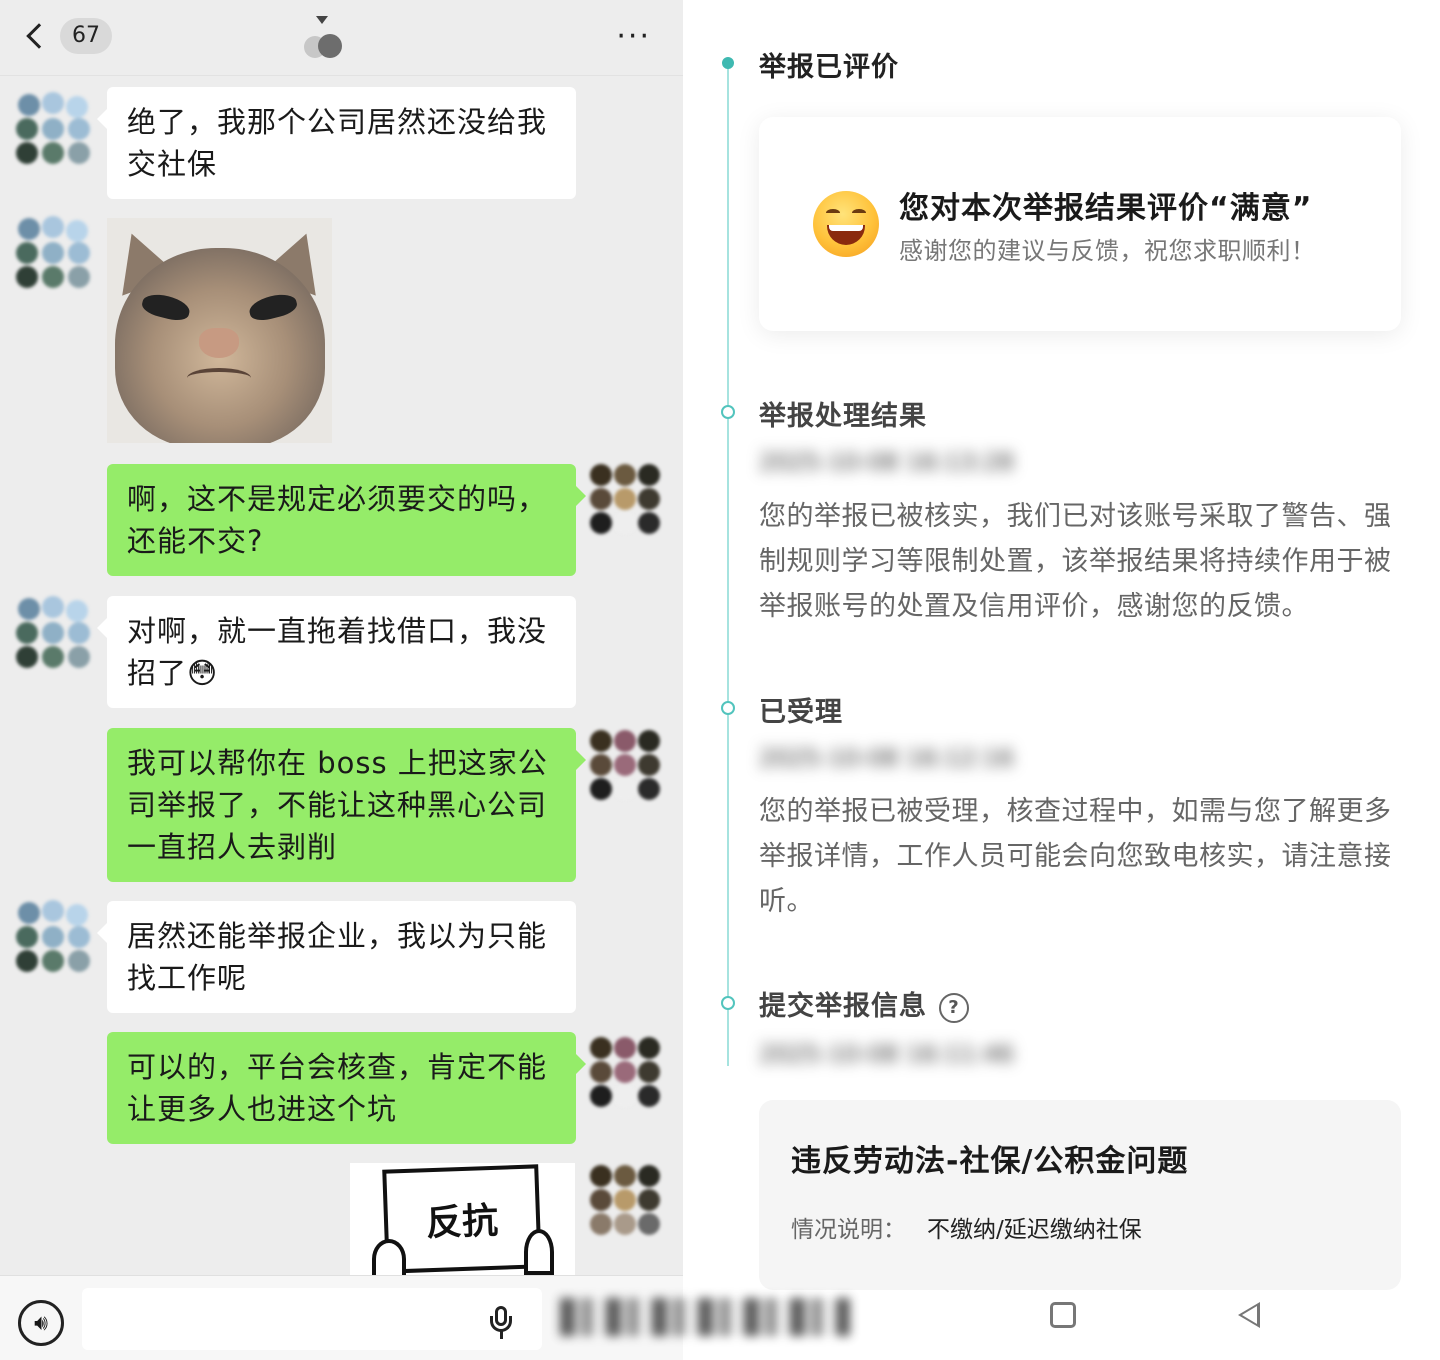 Image resolution: width=1440 pixels, height=1360 pixels. I want to click on system-navigation-bar, so click(990, 1314).